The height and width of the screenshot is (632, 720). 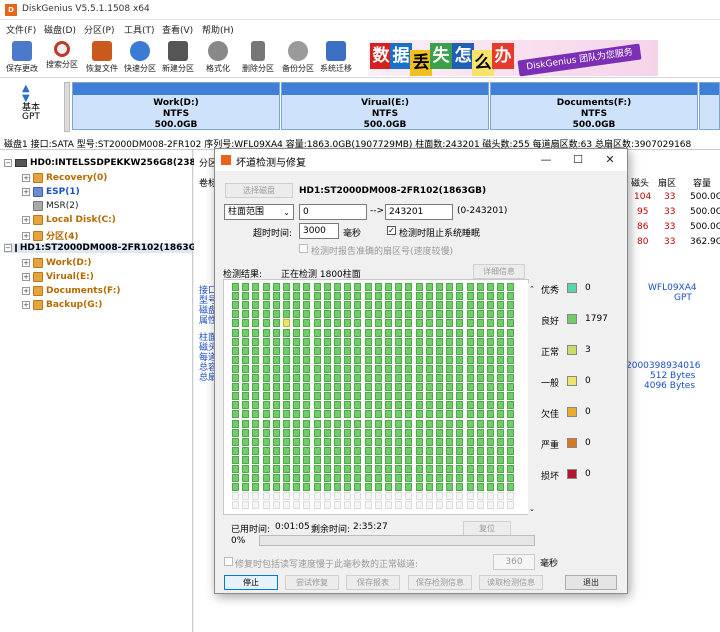 What do you see at coordinates (258, 58) in the screenshot?
I see `delete-partition-button: 删除分区` at bounding box center [258, 58].